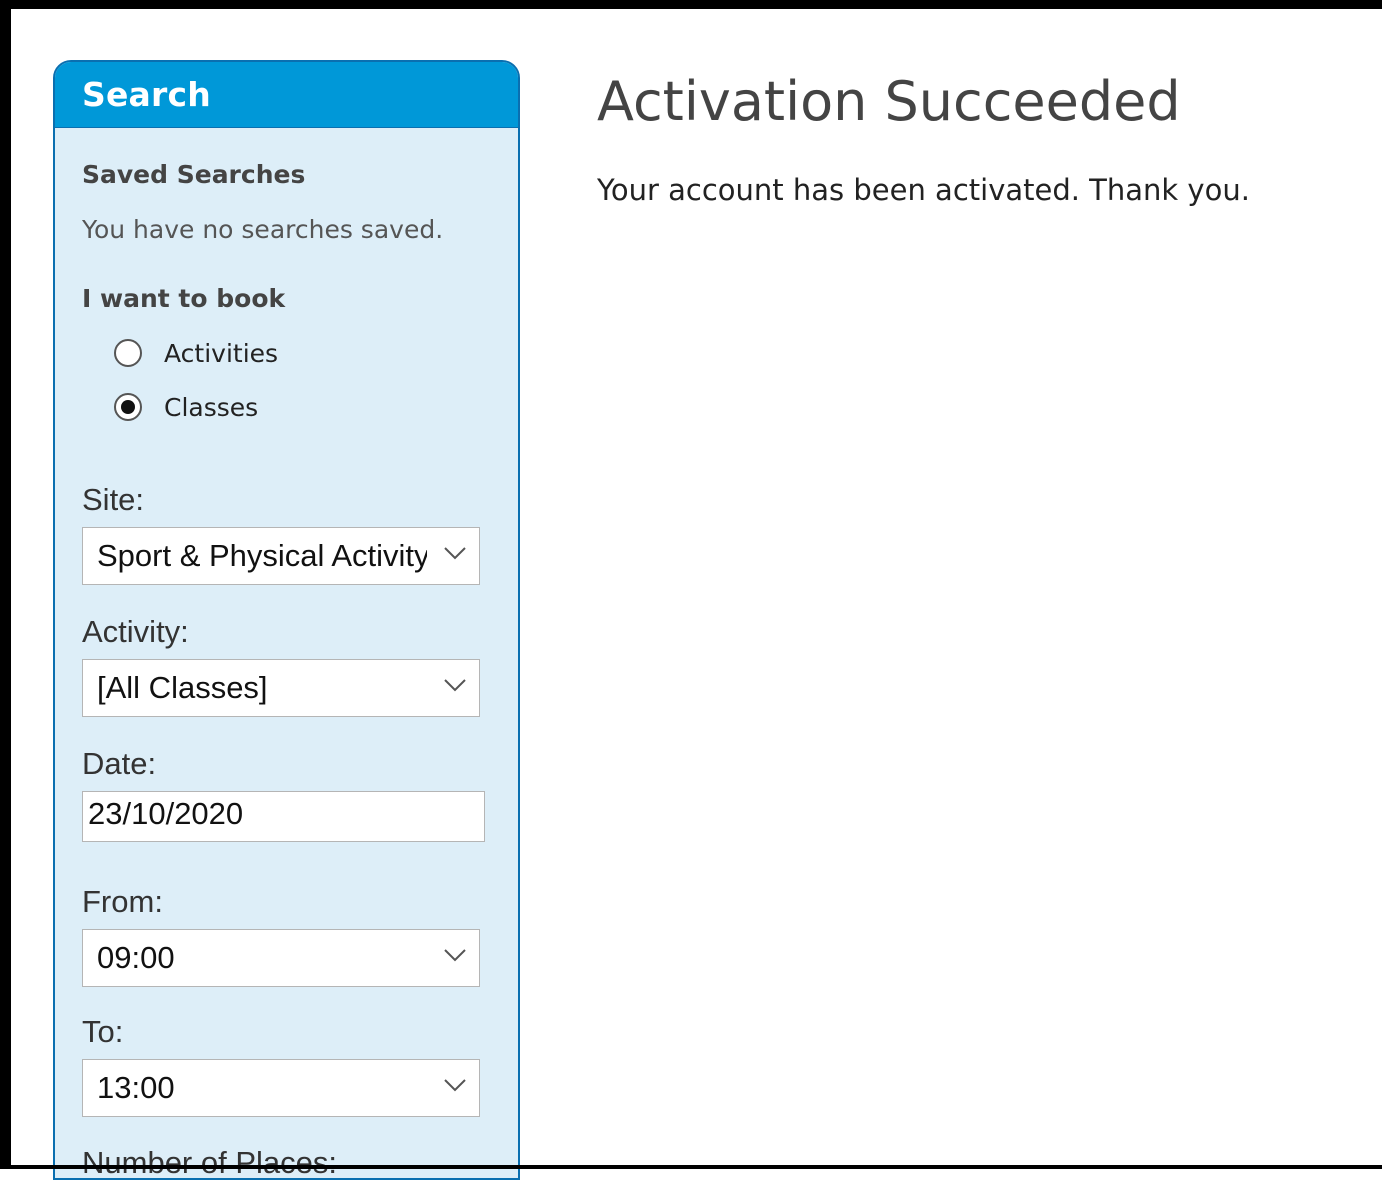 This screenshot has height=1180, width=1382. What do you see at coordinates (691, 4) in the screenshot?
I see `window-frame-top` at bounding box center [691, 4].